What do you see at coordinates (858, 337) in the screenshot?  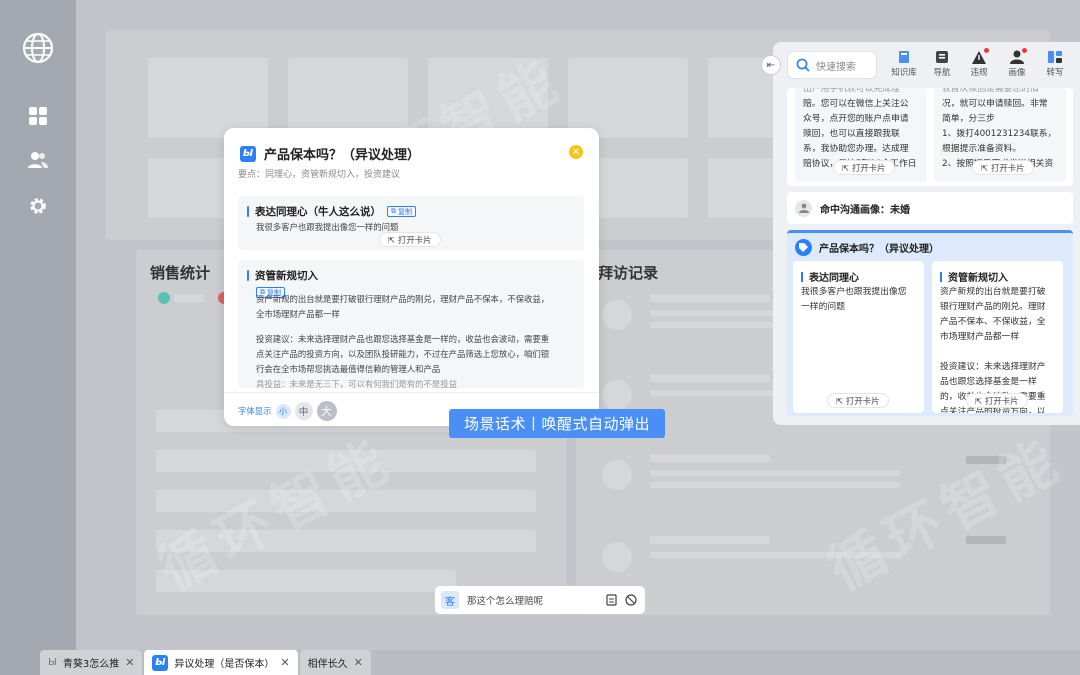 I see `empathy-subcard: 表达同理心 我很多客户也跟我提出像您 一样的问题 ⇱ 打开卡片` at bounding box center [858, 337].